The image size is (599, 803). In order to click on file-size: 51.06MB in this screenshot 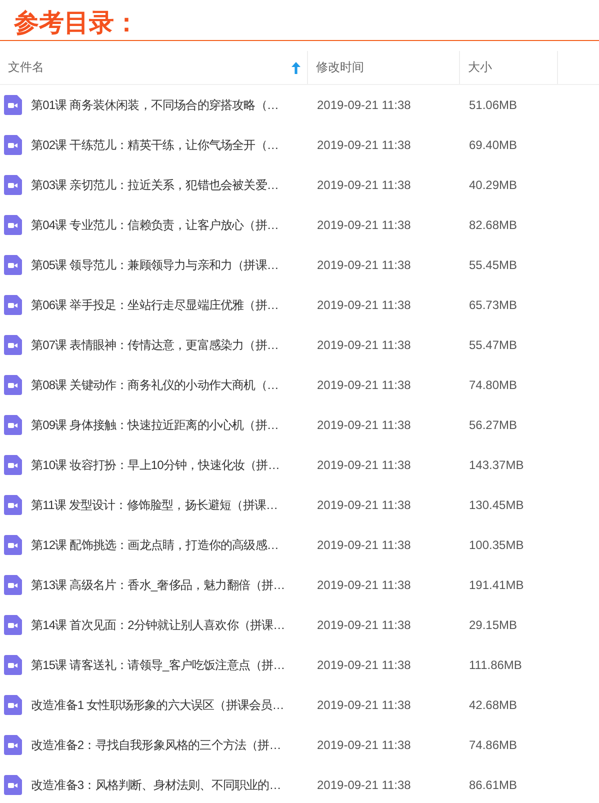, I will do `click(493, 105)`.